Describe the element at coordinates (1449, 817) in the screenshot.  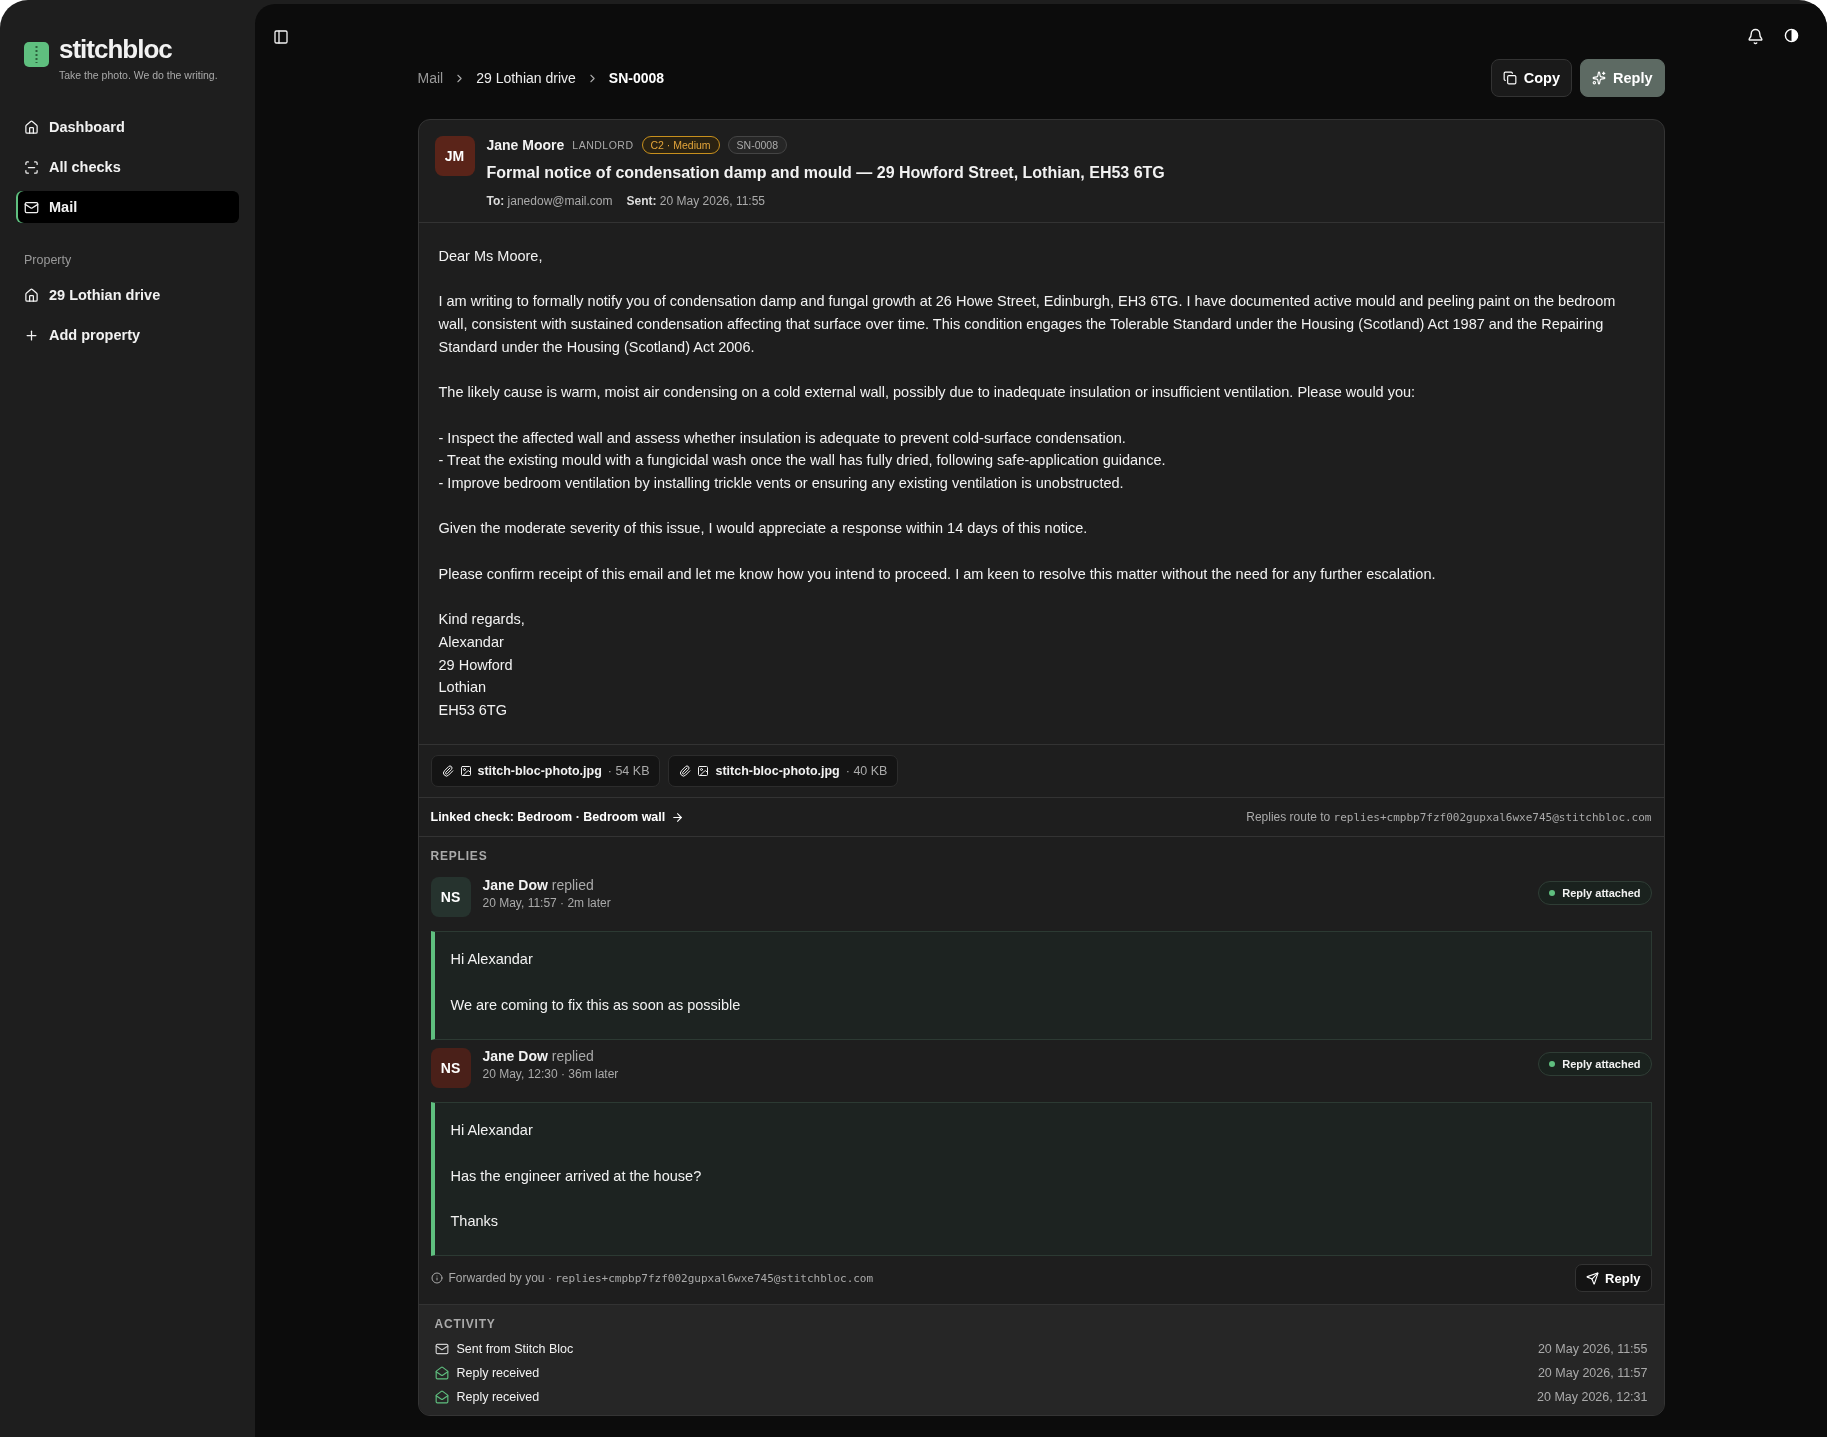
I see `reply-route-text: Replies route to replies+cmpbp7fzf002gupxal6wxe745@stitchbloc.com` at that location.